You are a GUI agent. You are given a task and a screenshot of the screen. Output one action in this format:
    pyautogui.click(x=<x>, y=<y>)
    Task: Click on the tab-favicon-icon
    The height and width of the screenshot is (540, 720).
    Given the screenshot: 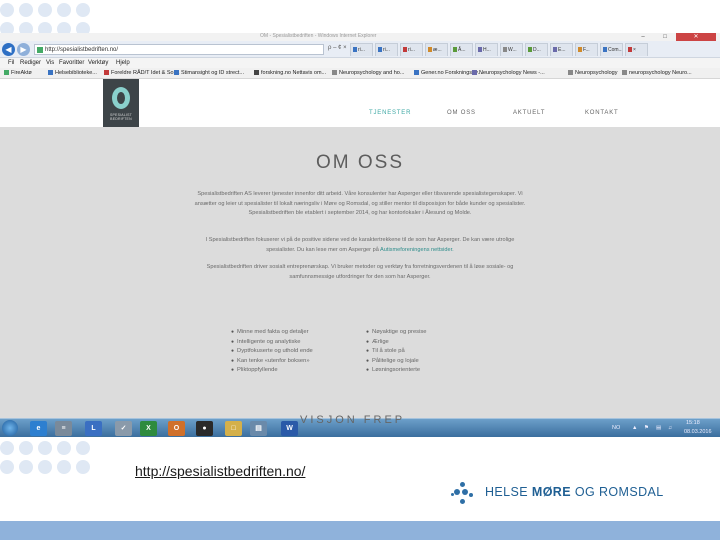 What is the action you would take?
    pyautogui.click(x=580, y=49)
    